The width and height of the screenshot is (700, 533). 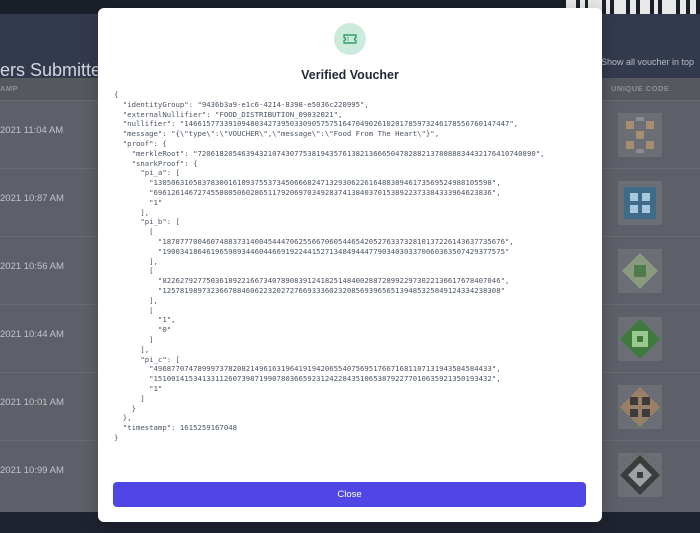 I want to click on ticket-icon, so click(x=350, y=39).